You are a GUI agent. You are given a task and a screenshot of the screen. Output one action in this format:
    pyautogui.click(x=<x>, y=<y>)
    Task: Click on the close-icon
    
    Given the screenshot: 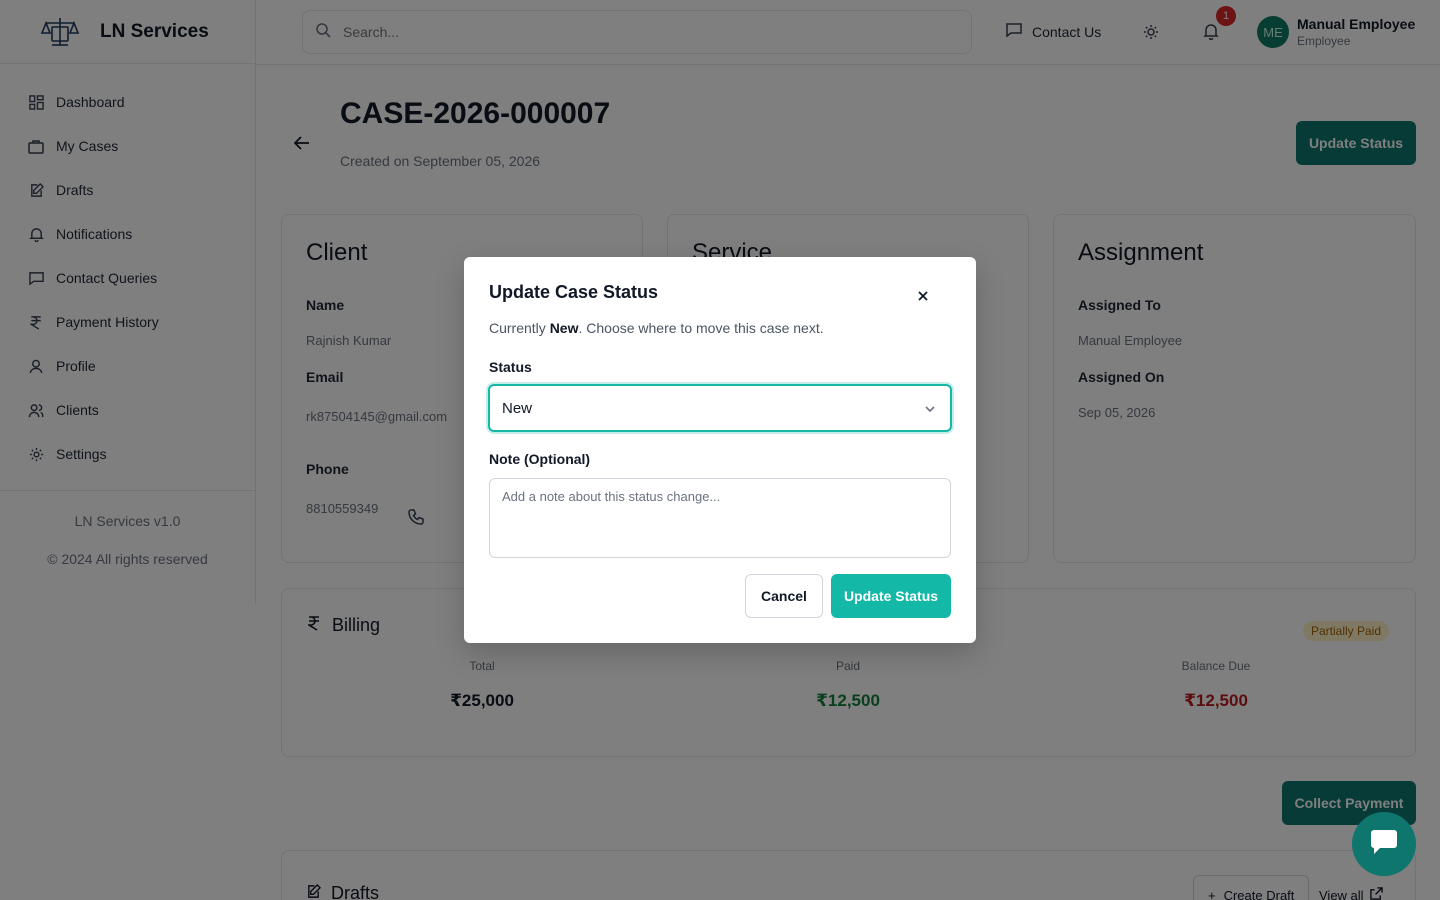 What is the action you would take?
    pyautogui.click(x=923, y=296)
    